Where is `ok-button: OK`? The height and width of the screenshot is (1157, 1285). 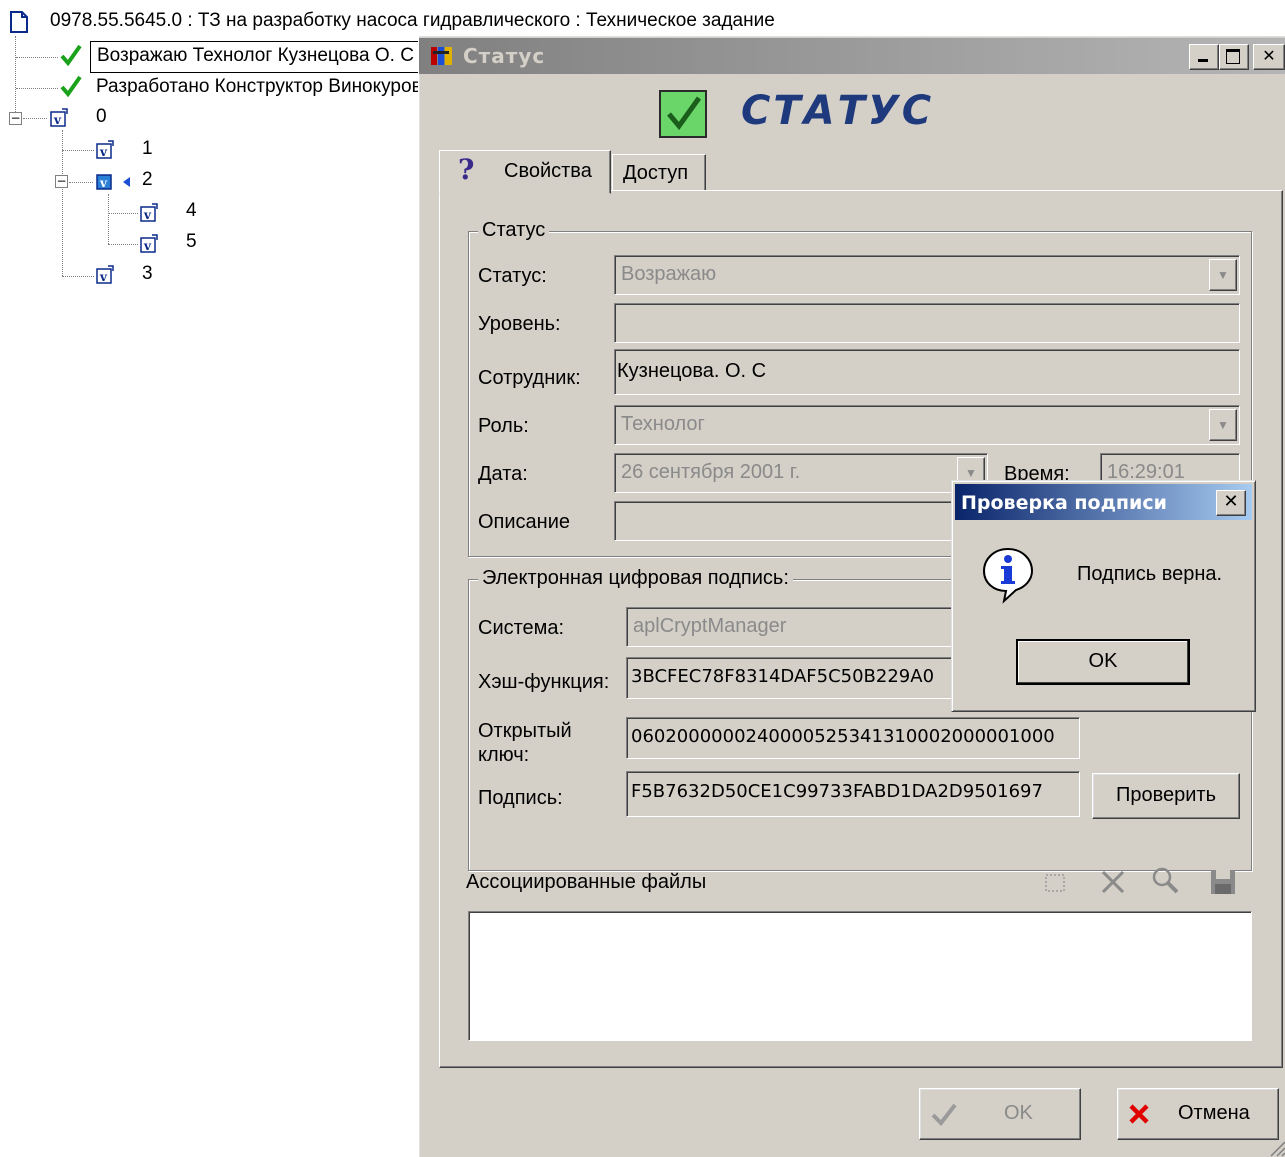
ok-button: OK is located at coordinates (1000, 1114).